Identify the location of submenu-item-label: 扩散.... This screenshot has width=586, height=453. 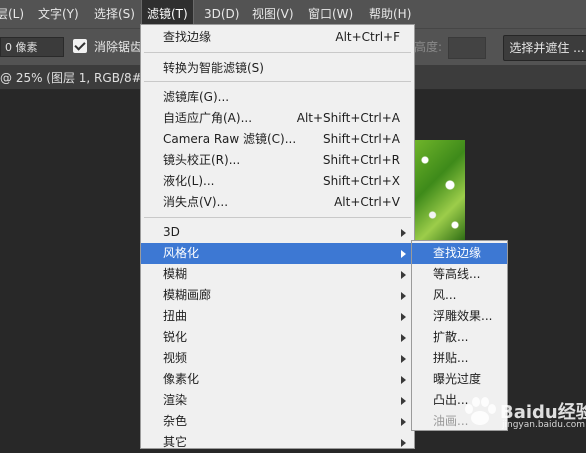
(451, 337).